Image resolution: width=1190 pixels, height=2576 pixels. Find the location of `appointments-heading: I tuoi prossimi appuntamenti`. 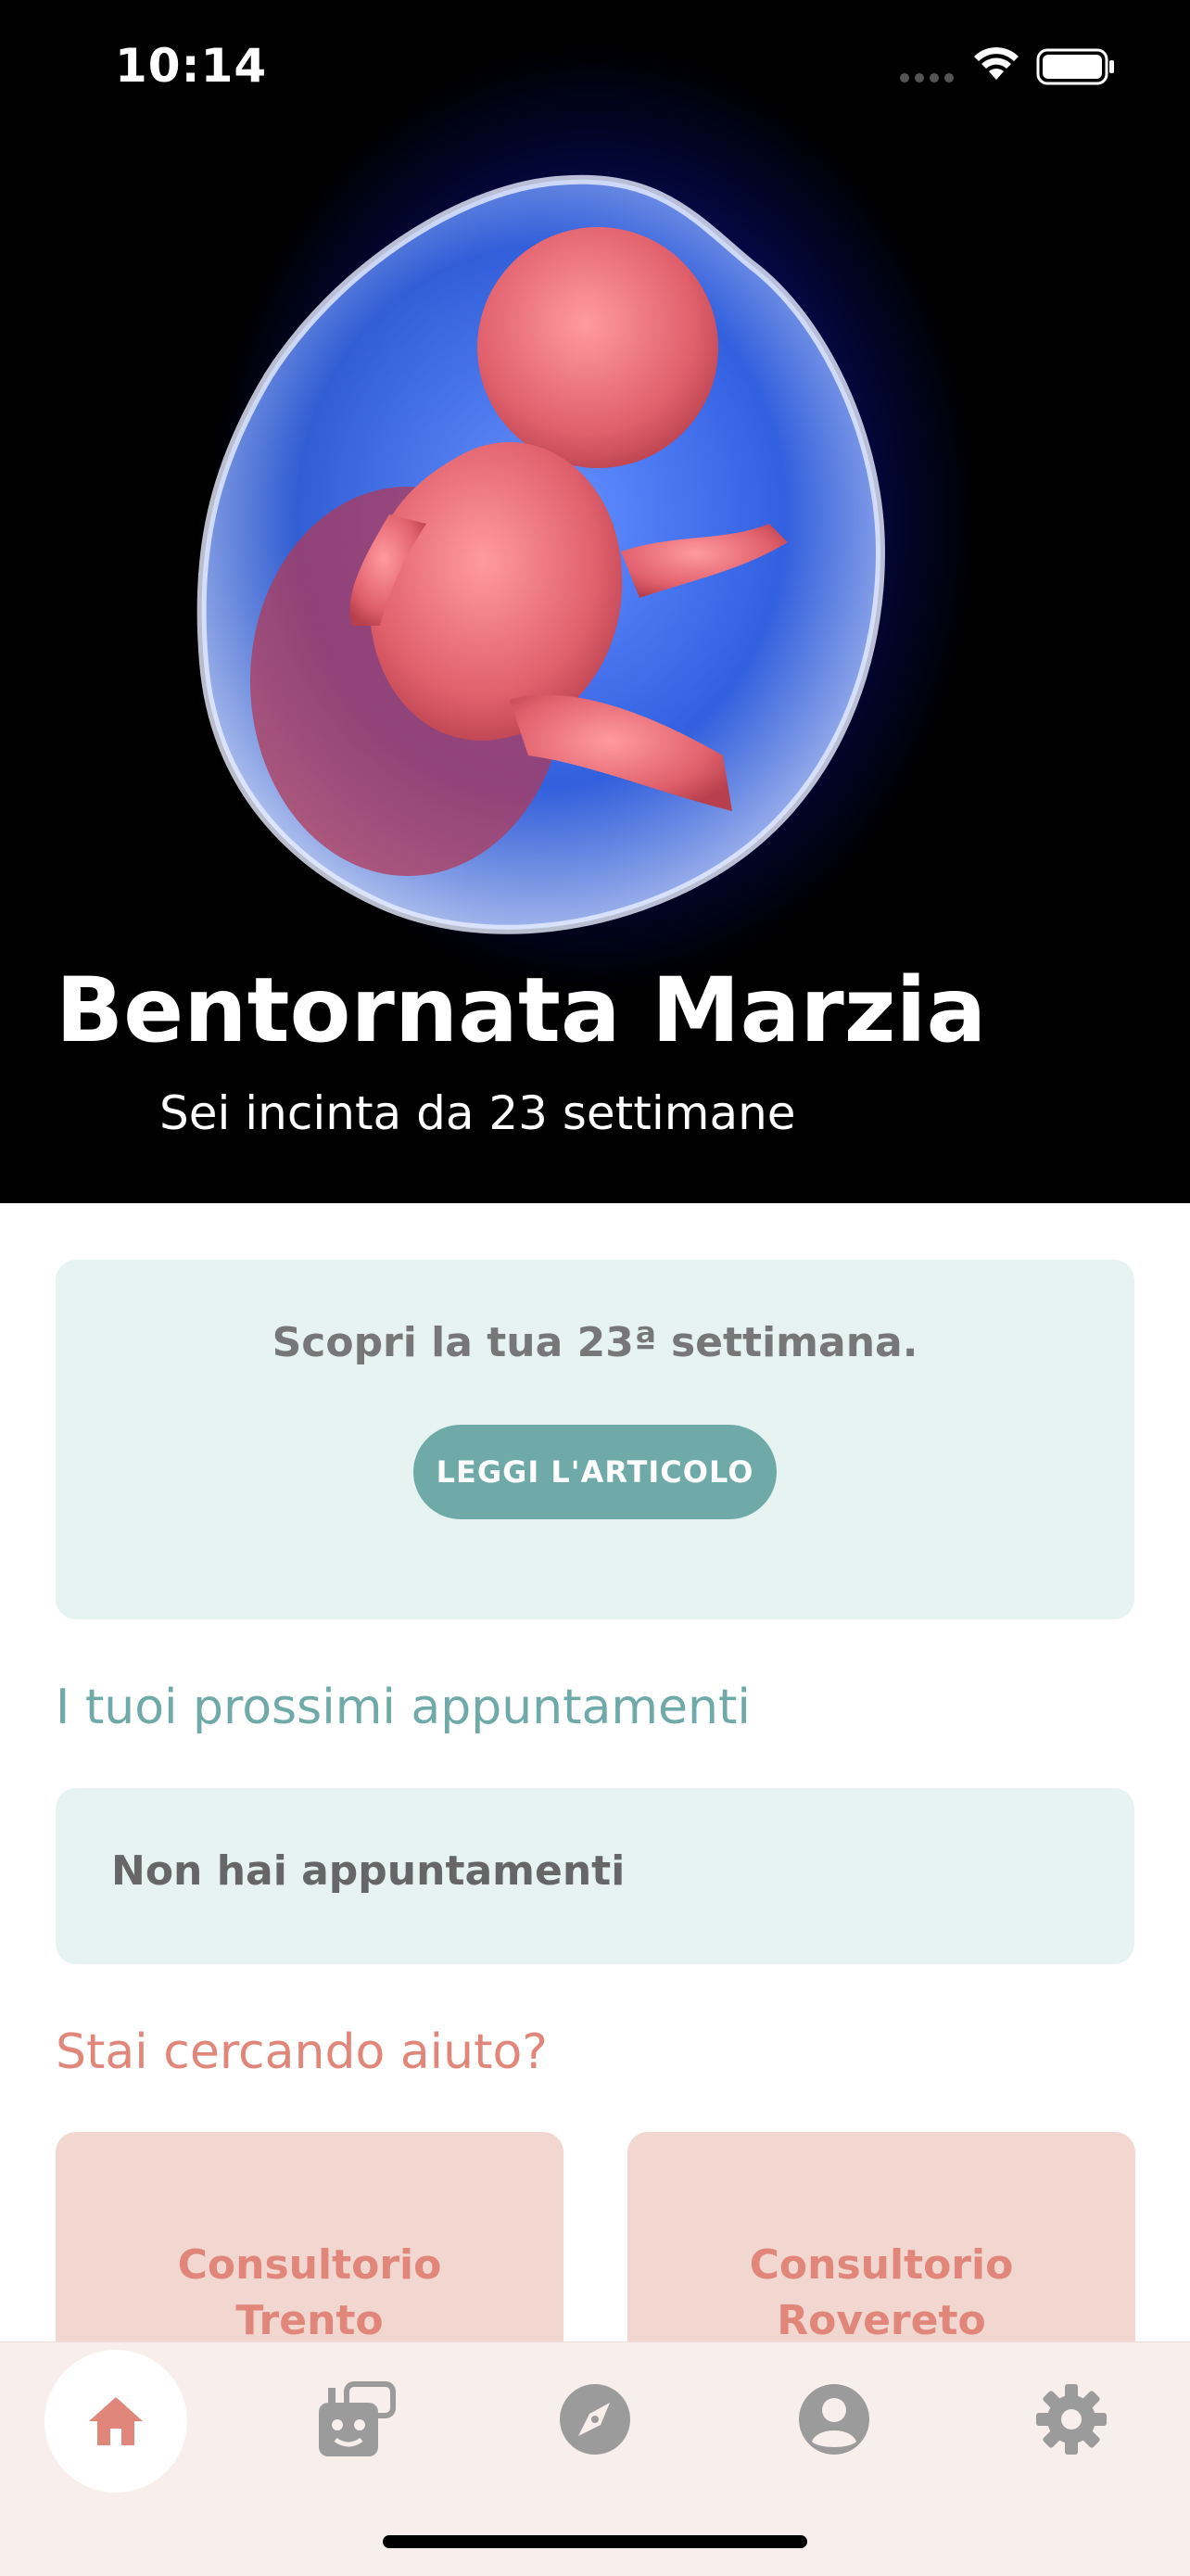

appointments-heading: I tuoi prossimi appuntamenti is located at coordinates (403, 1707).